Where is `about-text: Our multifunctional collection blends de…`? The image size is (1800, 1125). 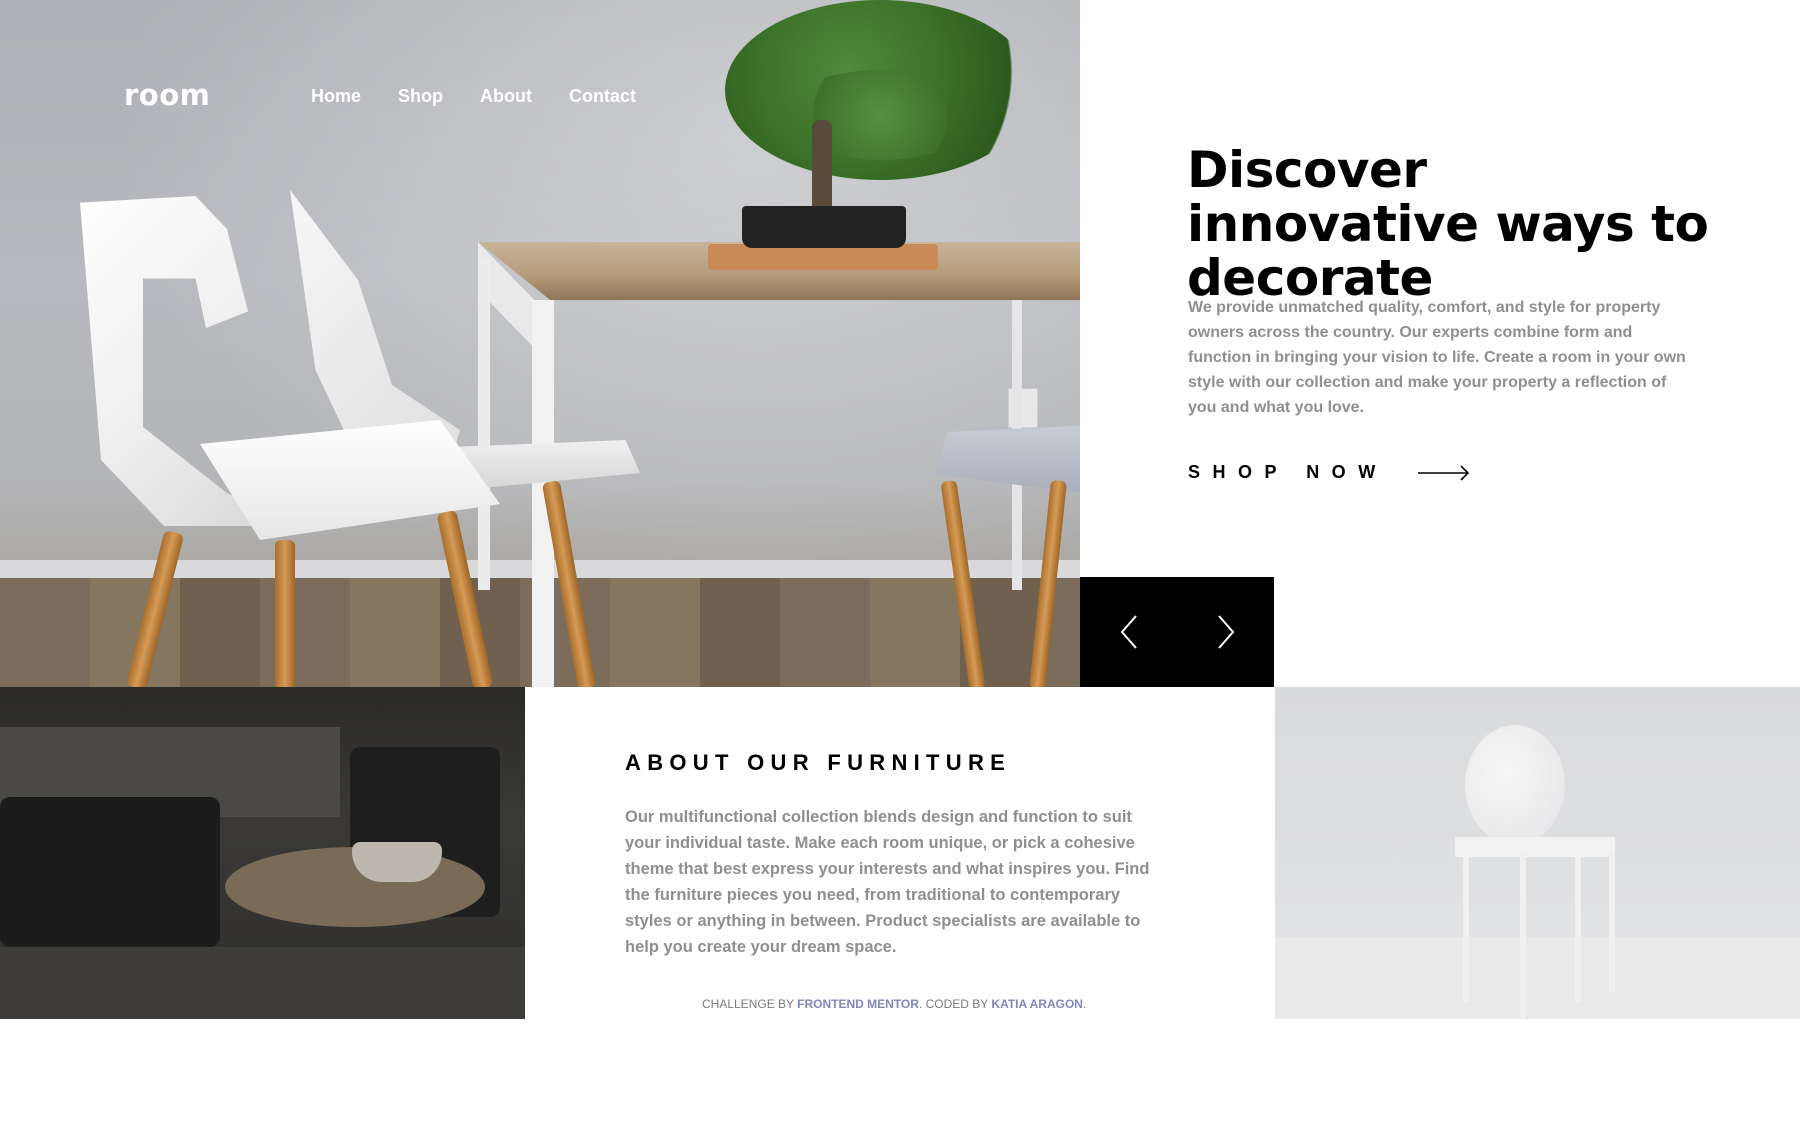
about-text: Our multifunctional collection blends de… is located at coordinates (887, 882).